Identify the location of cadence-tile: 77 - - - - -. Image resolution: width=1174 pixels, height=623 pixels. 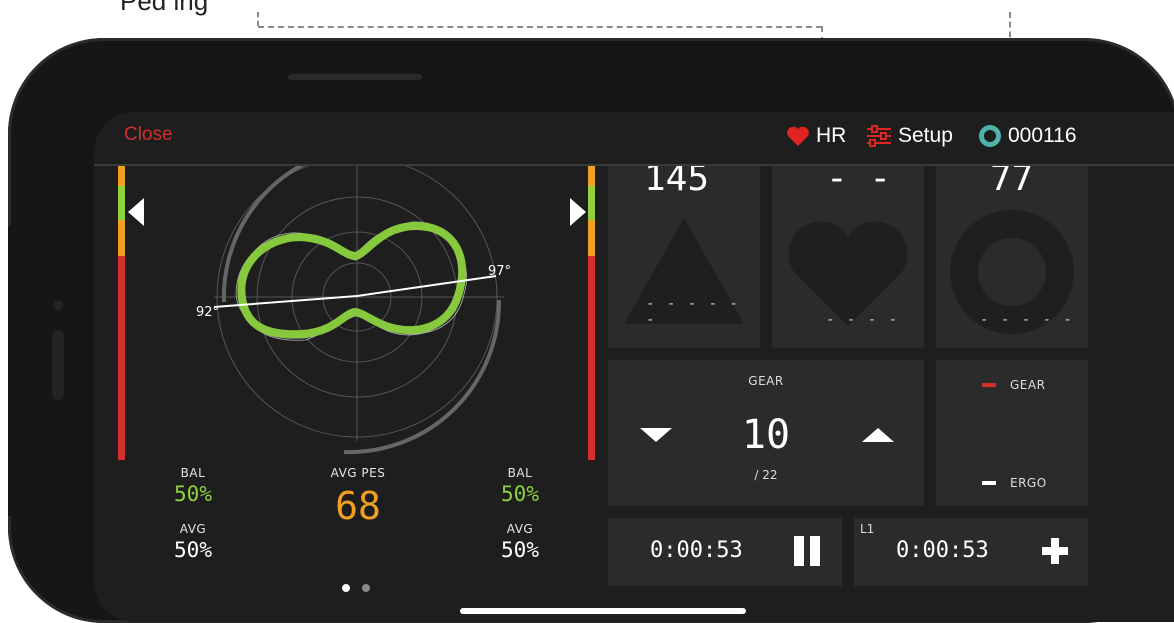
(1012, 257).